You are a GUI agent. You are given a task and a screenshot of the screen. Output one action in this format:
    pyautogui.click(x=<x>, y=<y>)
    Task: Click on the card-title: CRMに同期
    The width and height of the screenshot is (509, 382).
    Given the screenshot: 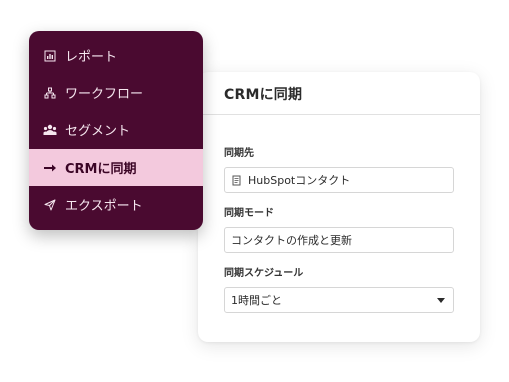 What is the action you would take?
    pyautogui.click(x=263, y=94)
    